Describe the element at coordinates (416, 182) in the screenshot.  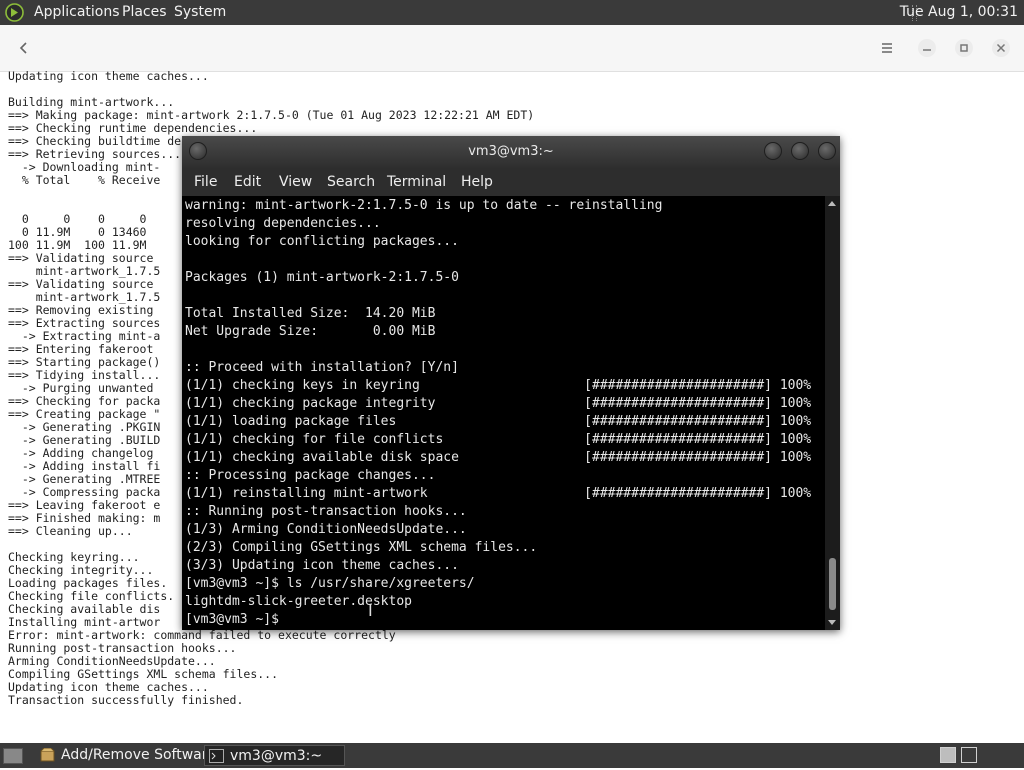
I see `menu-terminal: Terminal` at that location.